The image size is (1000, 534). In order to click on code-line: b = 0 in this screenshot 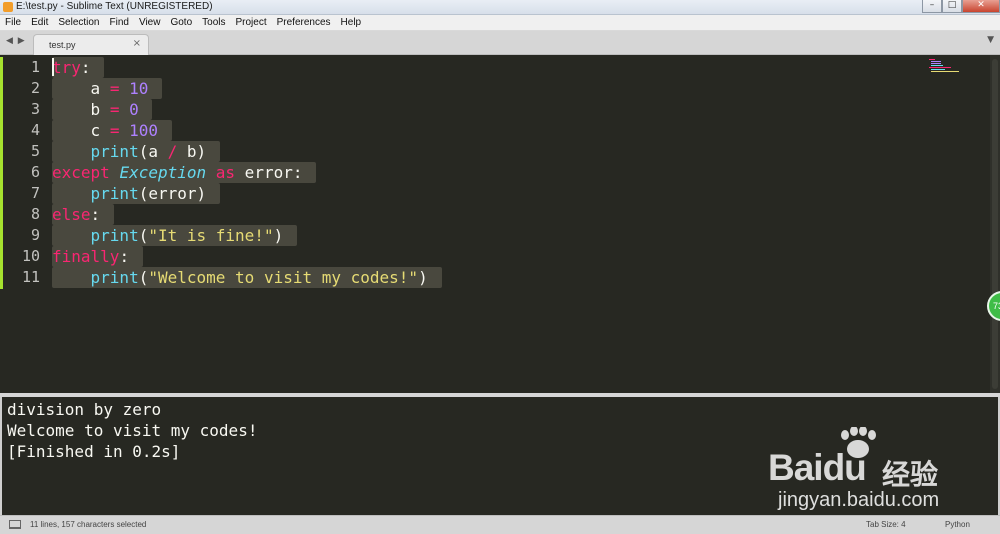, I will do `click(95, 109)`.